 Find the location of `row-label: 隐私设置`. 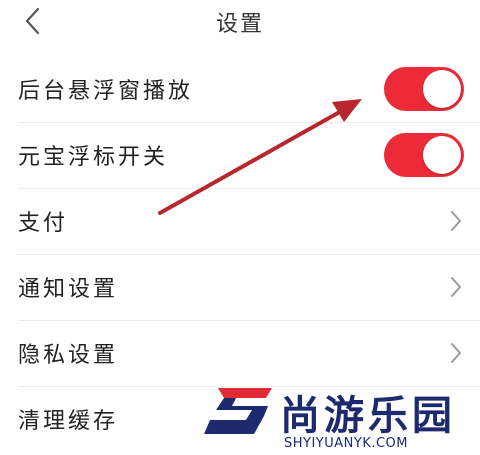

row-label: 隐私设置 is located at coordinates (68, 355).